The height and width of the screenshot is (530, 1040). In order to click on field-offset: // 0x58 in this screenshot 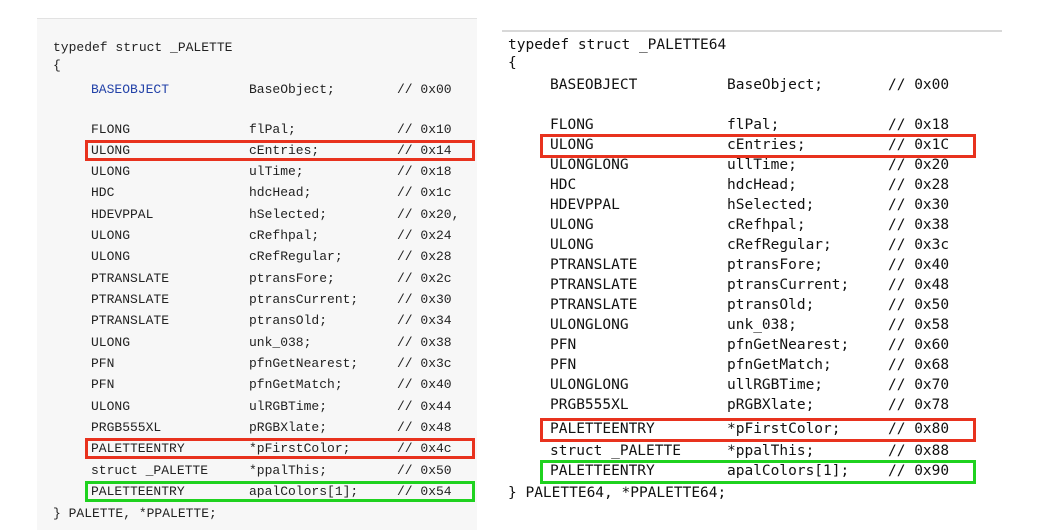, I will do `click(919, 325)`.